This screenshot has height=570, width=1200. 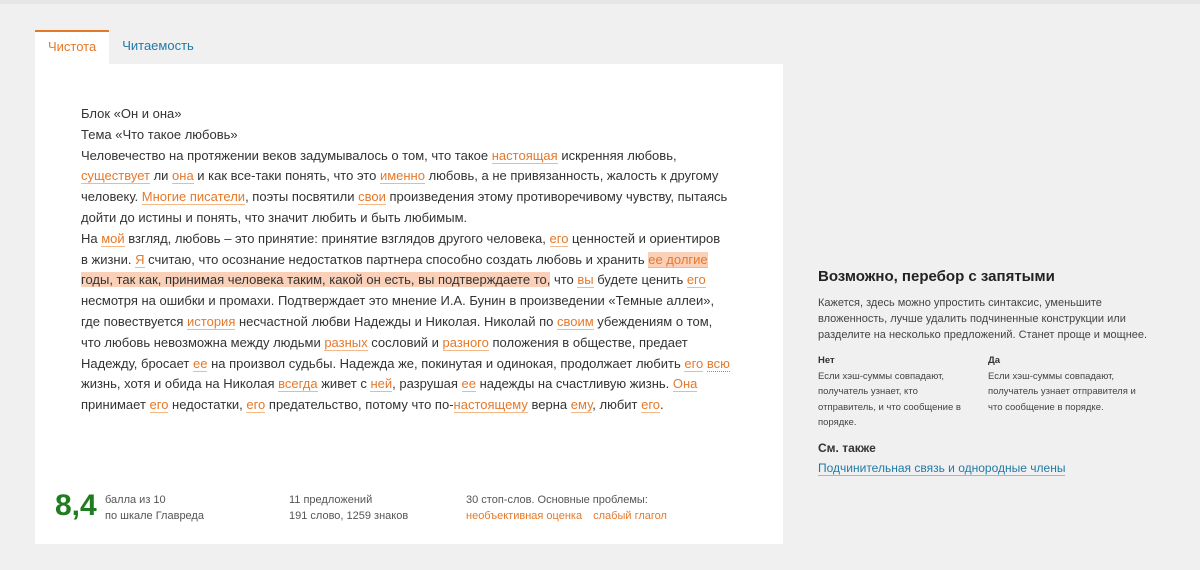 I want to click on top-border, so click(x=600, y=2).